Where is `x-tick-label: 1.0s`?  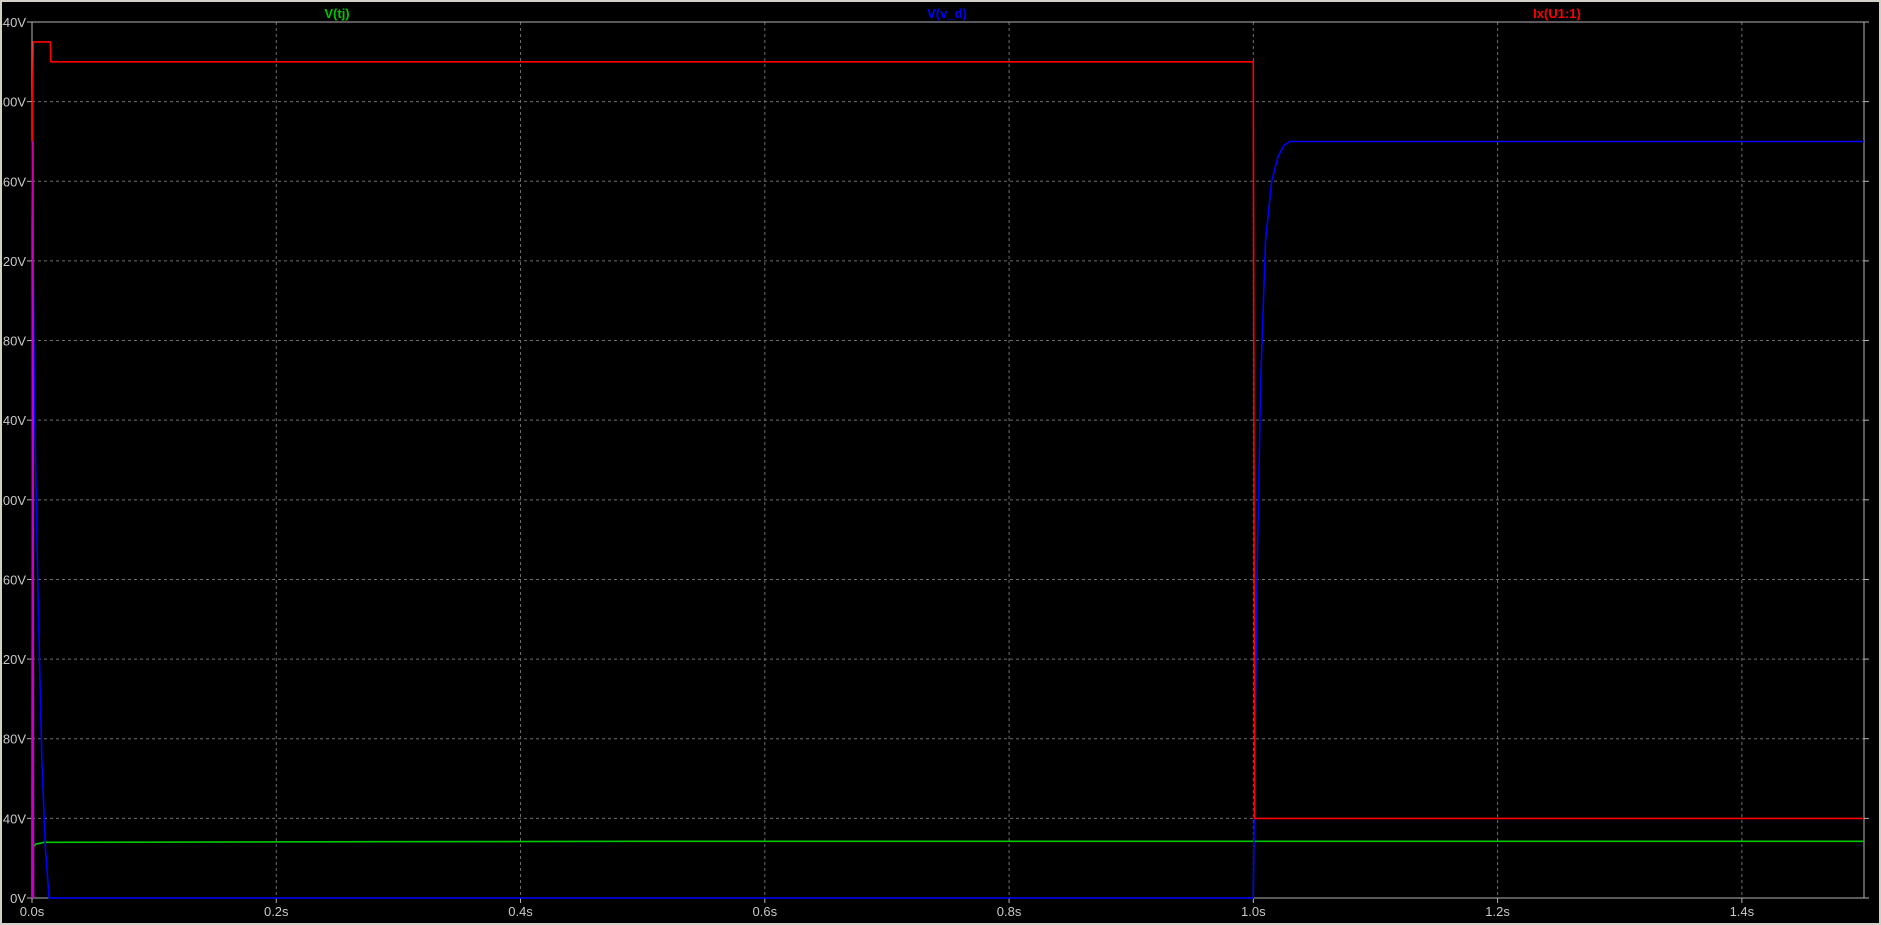
x-tick-label: 1.0s is located at coordinates (1253, 911).